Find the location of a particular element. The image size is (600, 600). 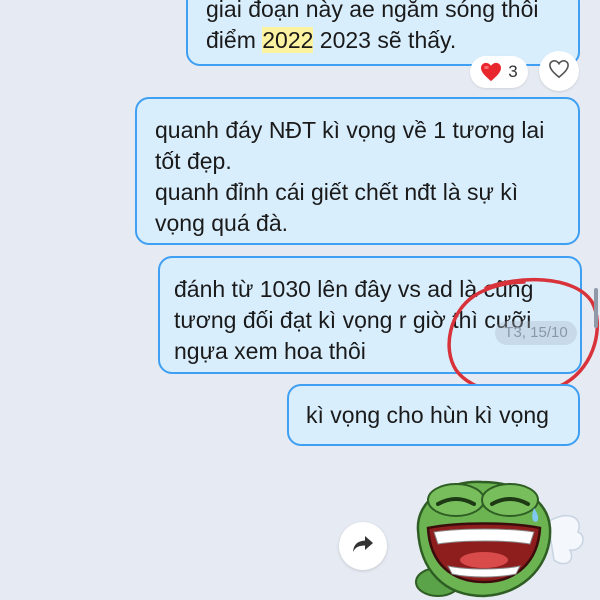

highlighted-text: 2022 is located at coordinates (288, 40).